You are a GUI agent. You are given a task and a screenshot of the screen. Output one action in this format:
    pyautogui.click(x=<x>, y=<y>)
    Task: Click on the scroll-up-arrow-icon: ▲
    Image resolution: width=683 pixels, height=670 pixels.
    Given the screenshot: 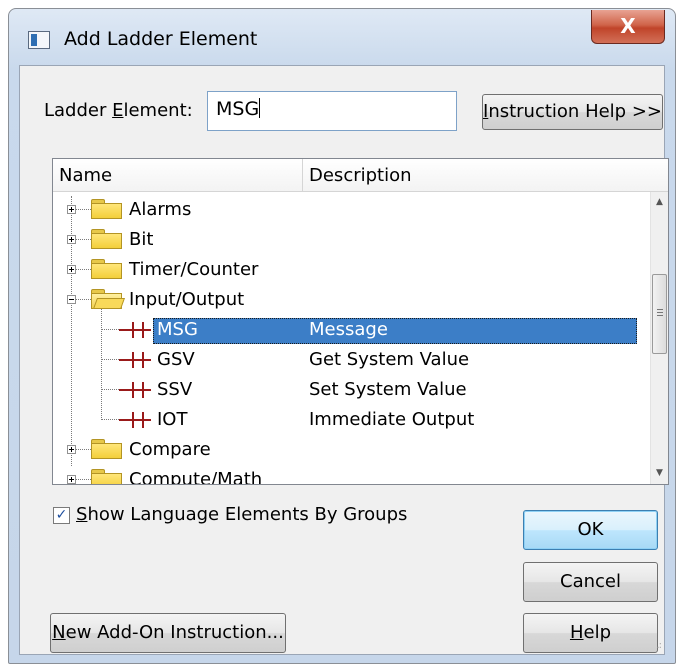 What is the action you would take?
    pyautogui.click(x=659, y=202)
    